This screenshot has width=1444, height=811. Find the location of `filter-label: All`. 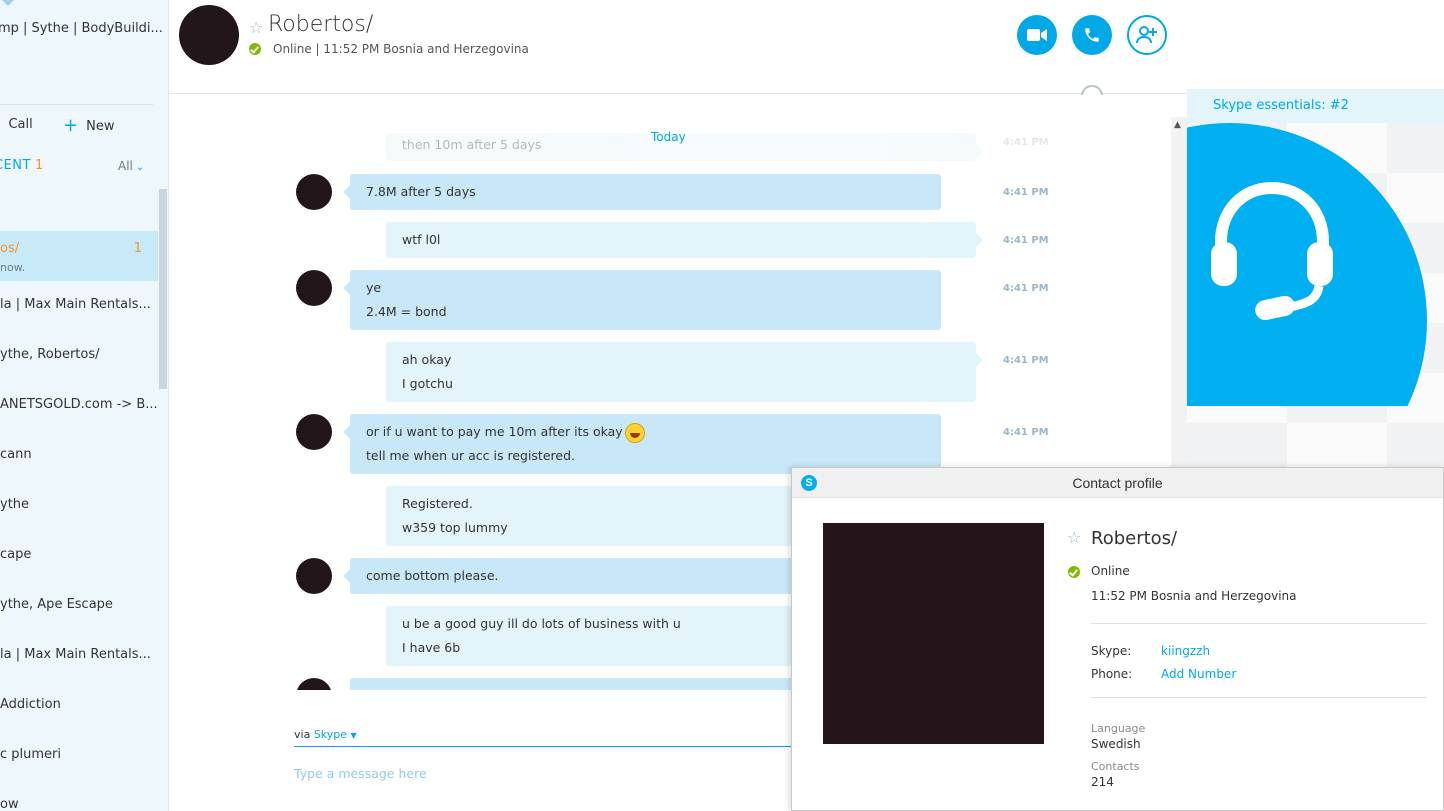

filter-label: All is located at coordinates (125, 166).